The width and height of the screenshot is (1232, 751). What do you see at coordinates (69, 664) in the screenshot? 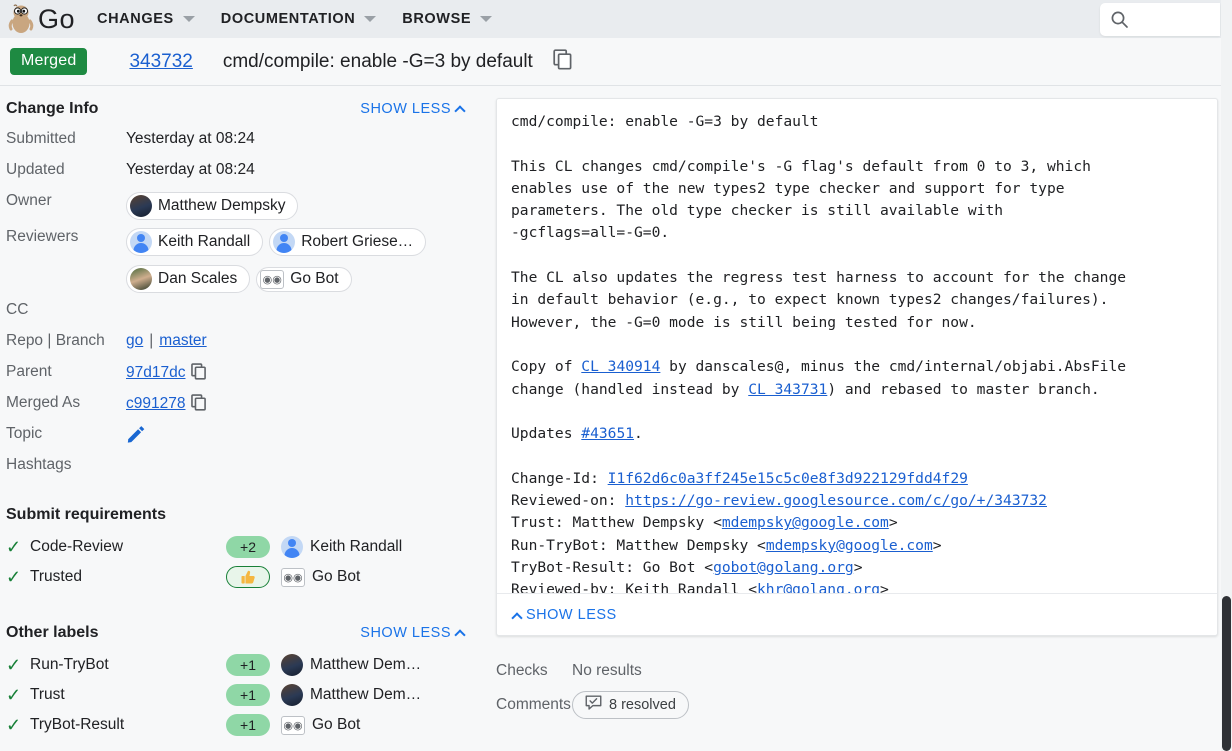
I see `label-name: Run-TryBot` at bounding box center [69, 664].